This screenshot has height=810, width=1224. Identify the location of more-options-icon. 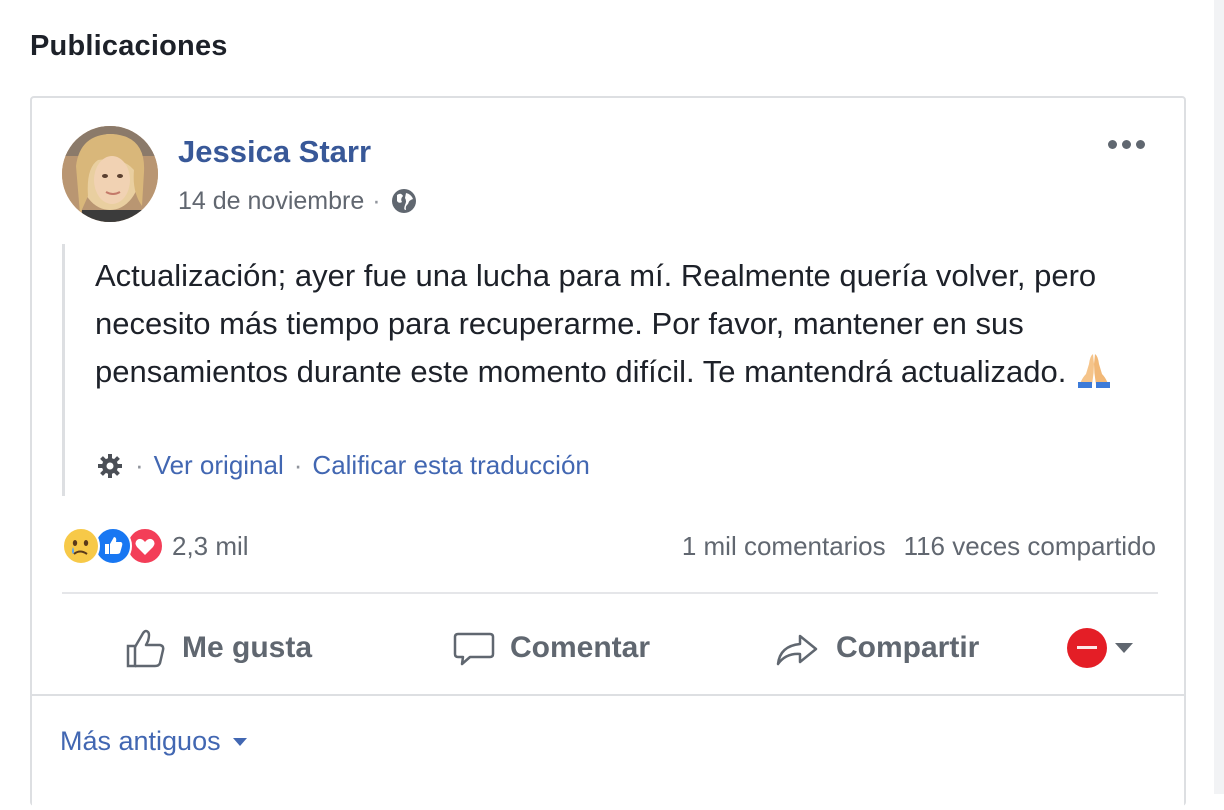
(1126, 144).